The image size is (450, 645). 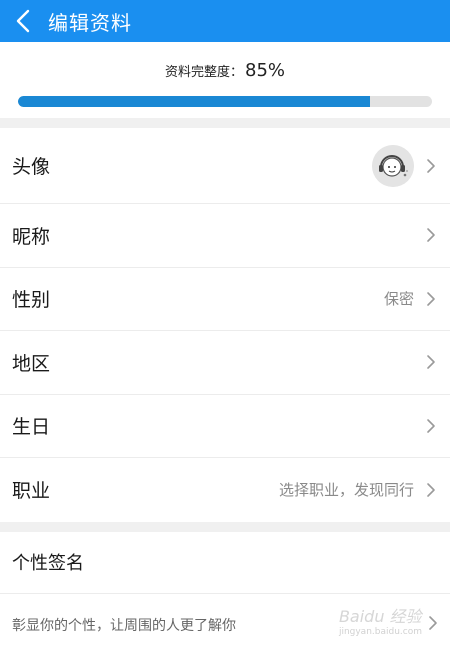 I want to click on row-label-avatar: 头像, so click(x=31, y=167).